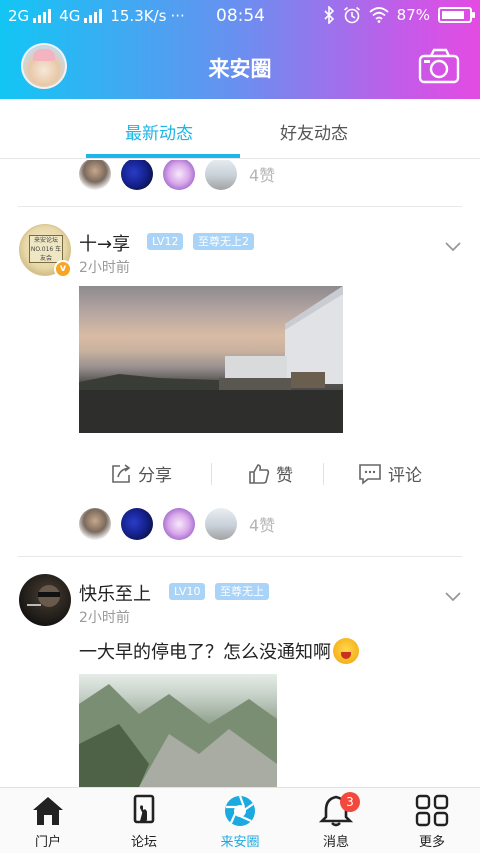  Describe the element at coordinates (370, 474) in the screenshot. I see `comment-icon` at that location.